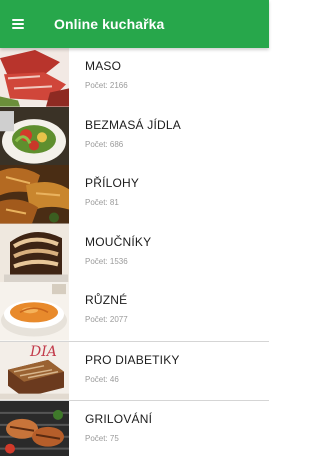 The image size is (320, 456). I want to click on vegetarian-dish-image, so click(34, 136).